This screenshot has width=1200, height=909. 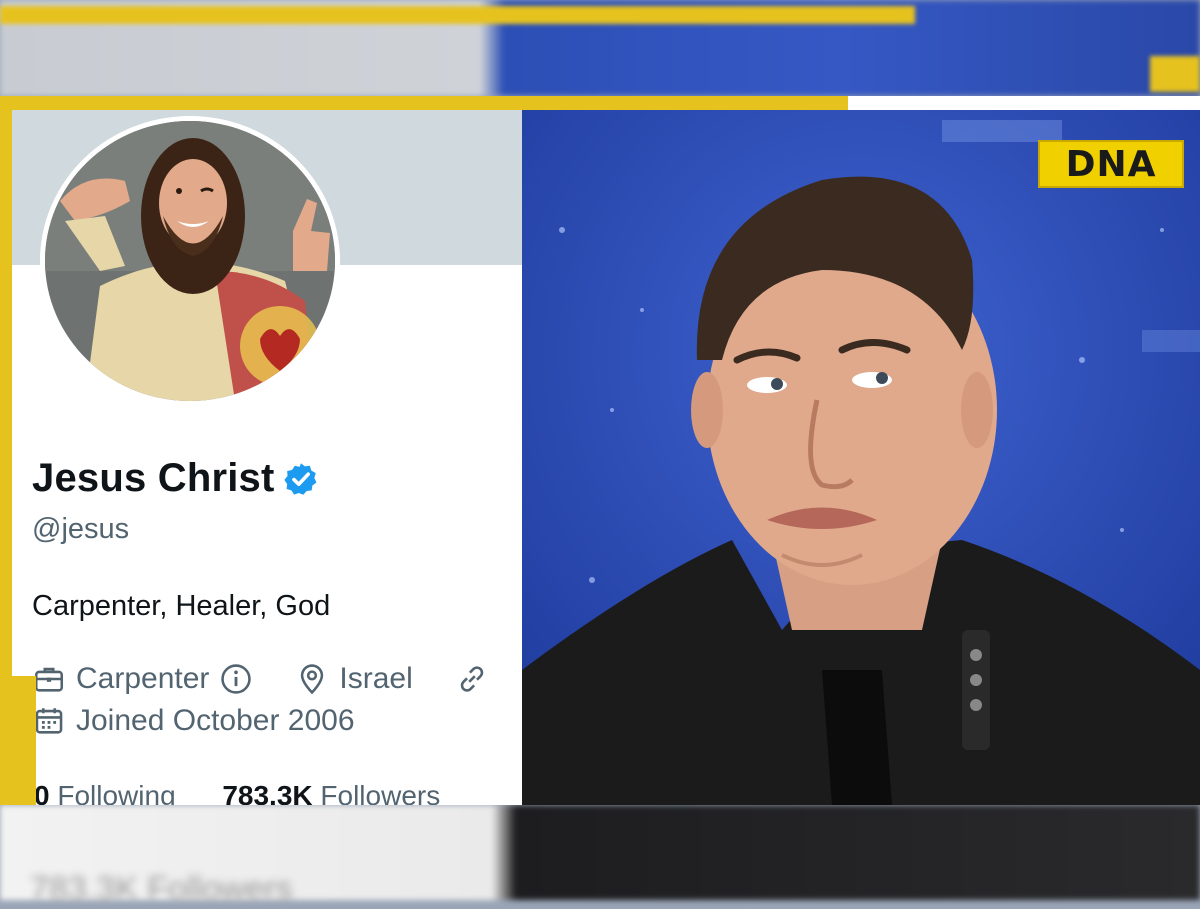 I want to click on following-link: 0 Following, so click(x=105, y=792).